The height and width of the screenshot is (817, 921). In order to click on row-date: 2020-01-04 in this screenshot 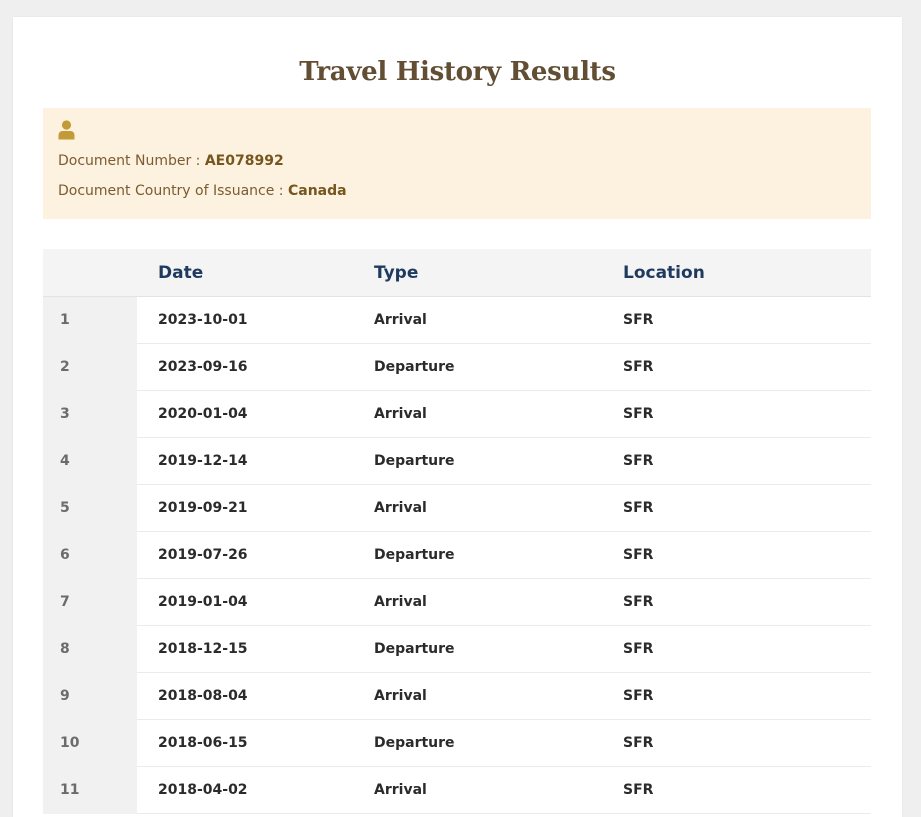, I will do `click(245, 414)`.